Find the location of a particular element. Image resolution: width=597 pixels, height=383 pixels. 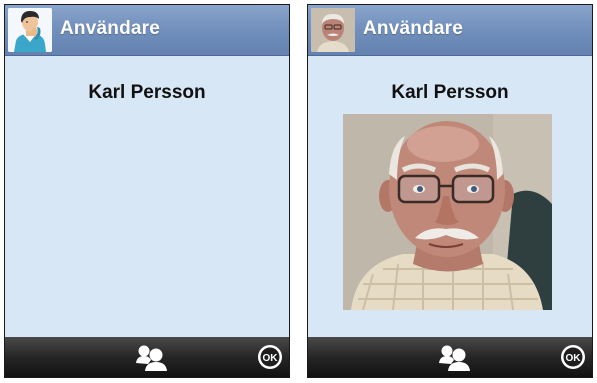

user-photo-thumbnail is located at coordinates (333, 30).